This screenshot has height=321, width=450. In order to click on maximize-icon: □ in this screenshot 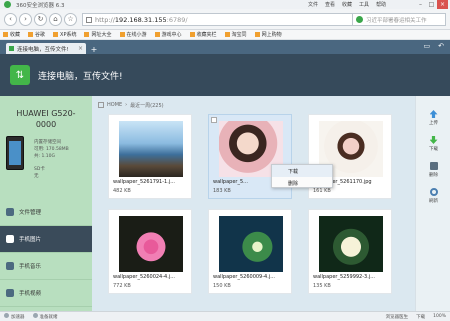, I will do `click(431, 4)`.